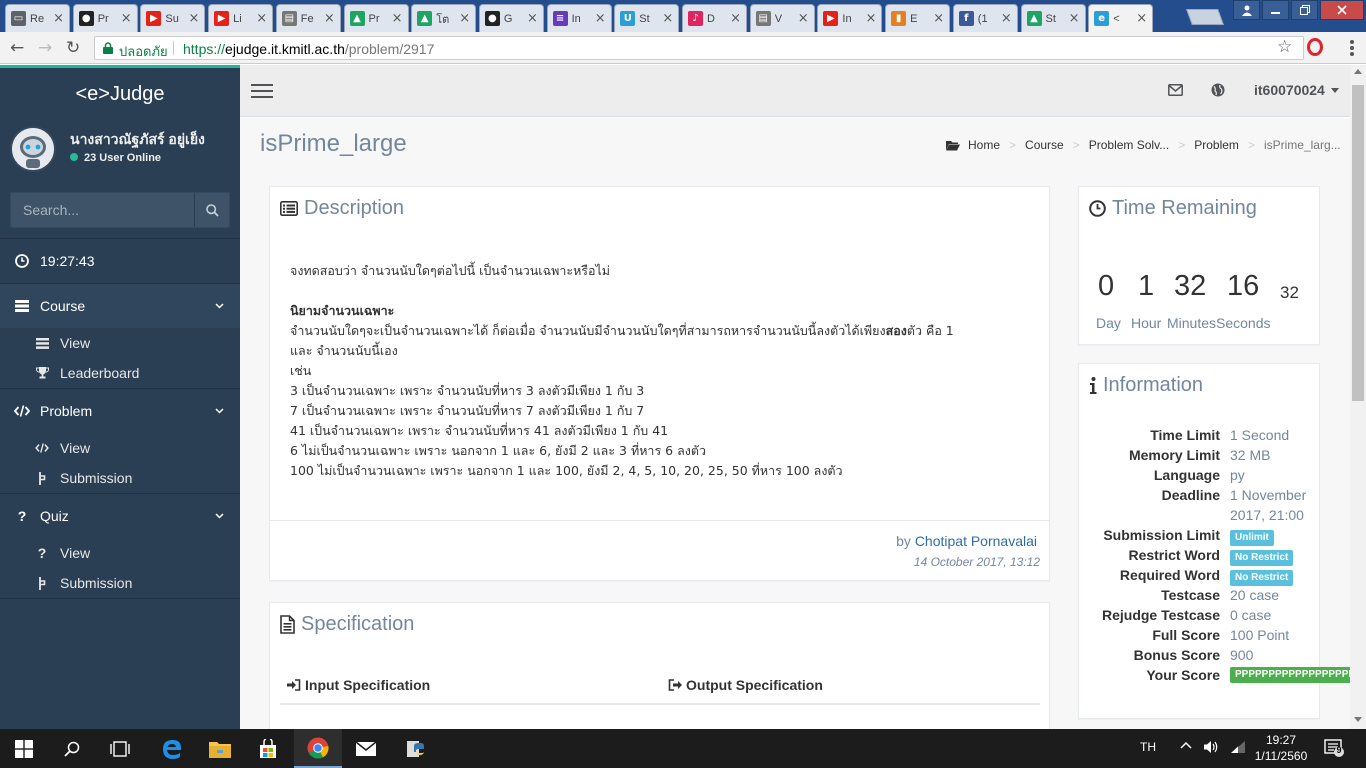  I want to click on scroll-up-icon, so click(1358, 71).